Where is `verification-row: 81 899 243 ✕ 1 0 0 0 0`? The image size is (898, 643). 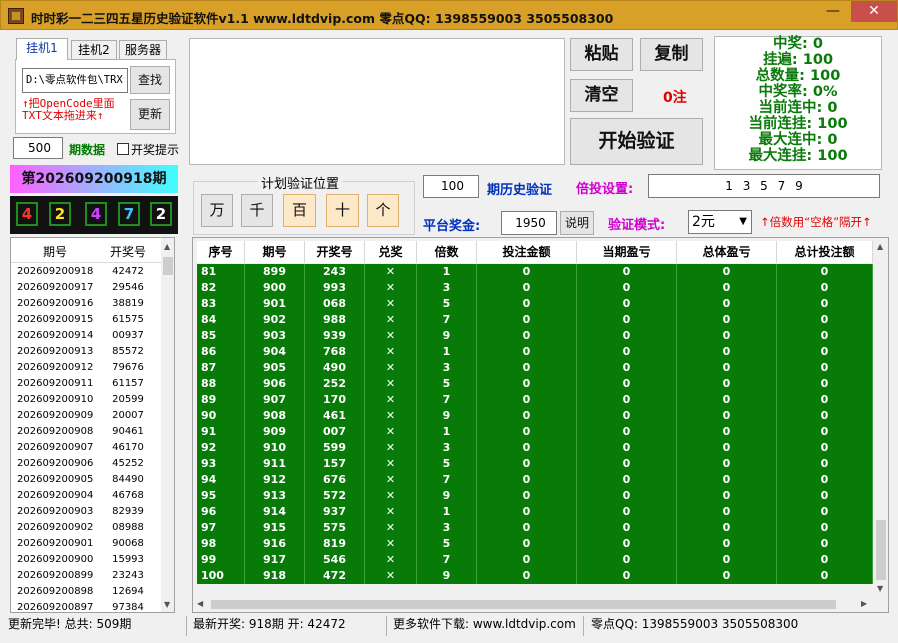 verification-row: 81 899 243 ✕ 1 0 0 0 0 is located at coordinates (535, 272).